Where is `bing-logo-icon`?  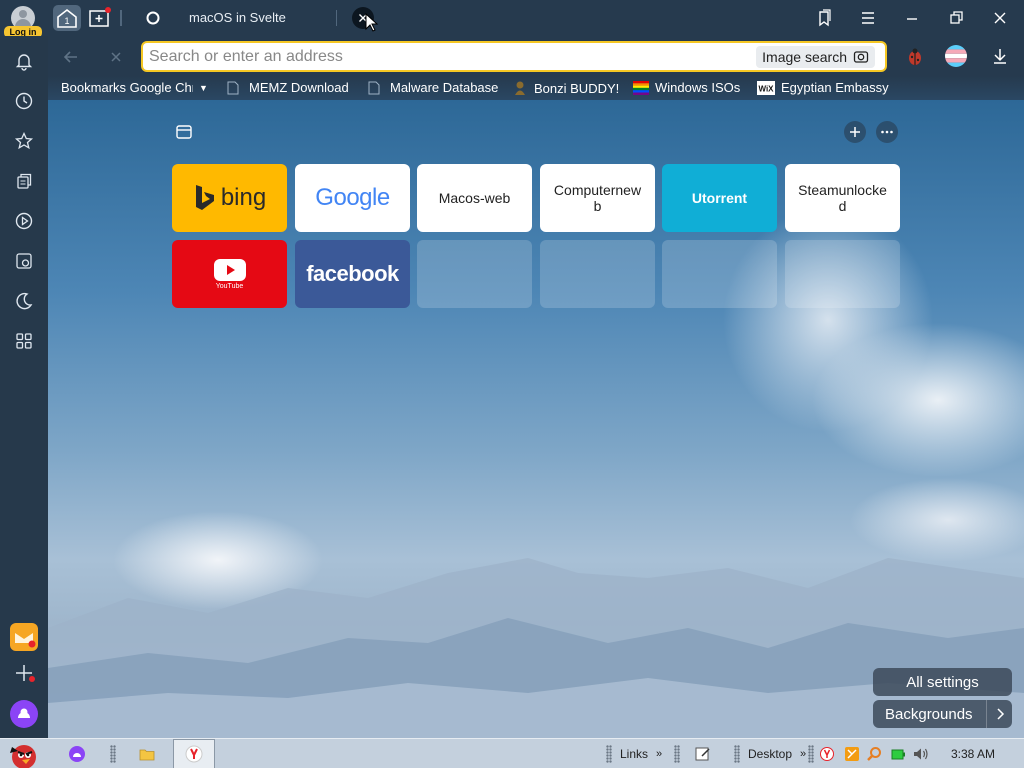 bing-logo-icon is located at coordinates (204, 197).